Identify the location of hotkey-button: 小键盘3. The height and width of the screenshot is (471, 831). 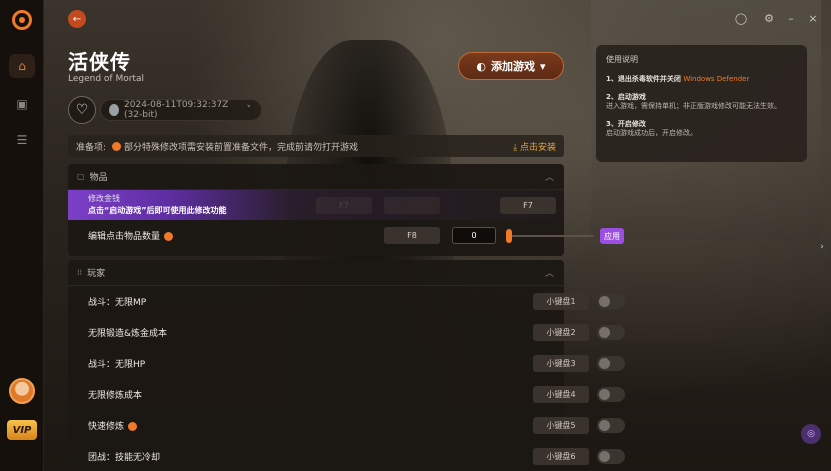
(561, 363).